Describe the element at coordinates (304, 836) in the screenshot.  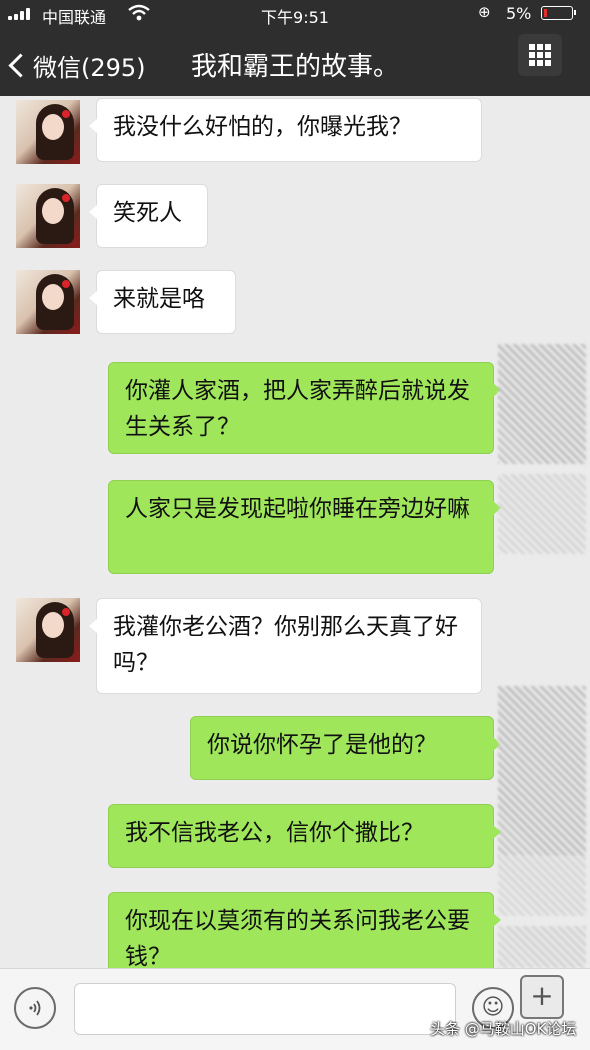
I see `message-bubble-outgoing: 我不信我老公，信你个撒比？` at that location.